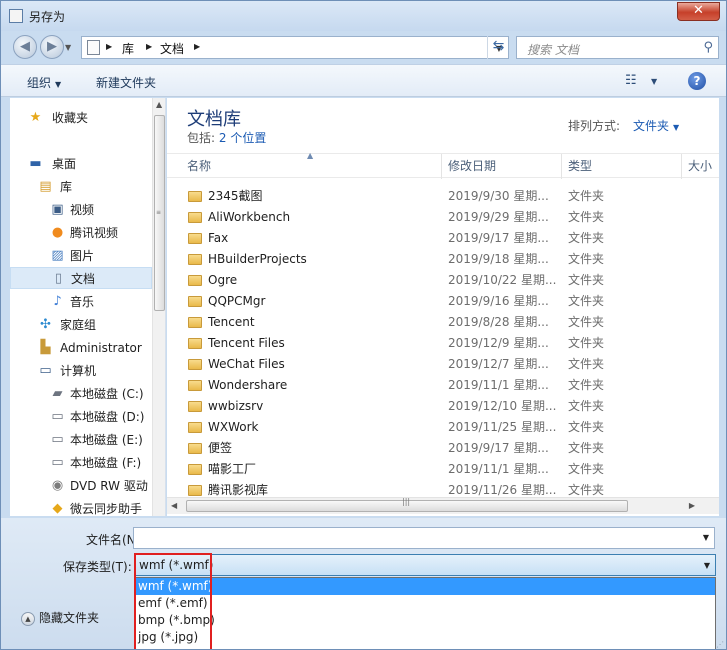 This screenshot has height=650, width=727. What do you see at coordinates (81, 325) in the screenshot?
I see `sidebar-item-homegroup: ✣ 家庭组` at bounding box center [81, 325].